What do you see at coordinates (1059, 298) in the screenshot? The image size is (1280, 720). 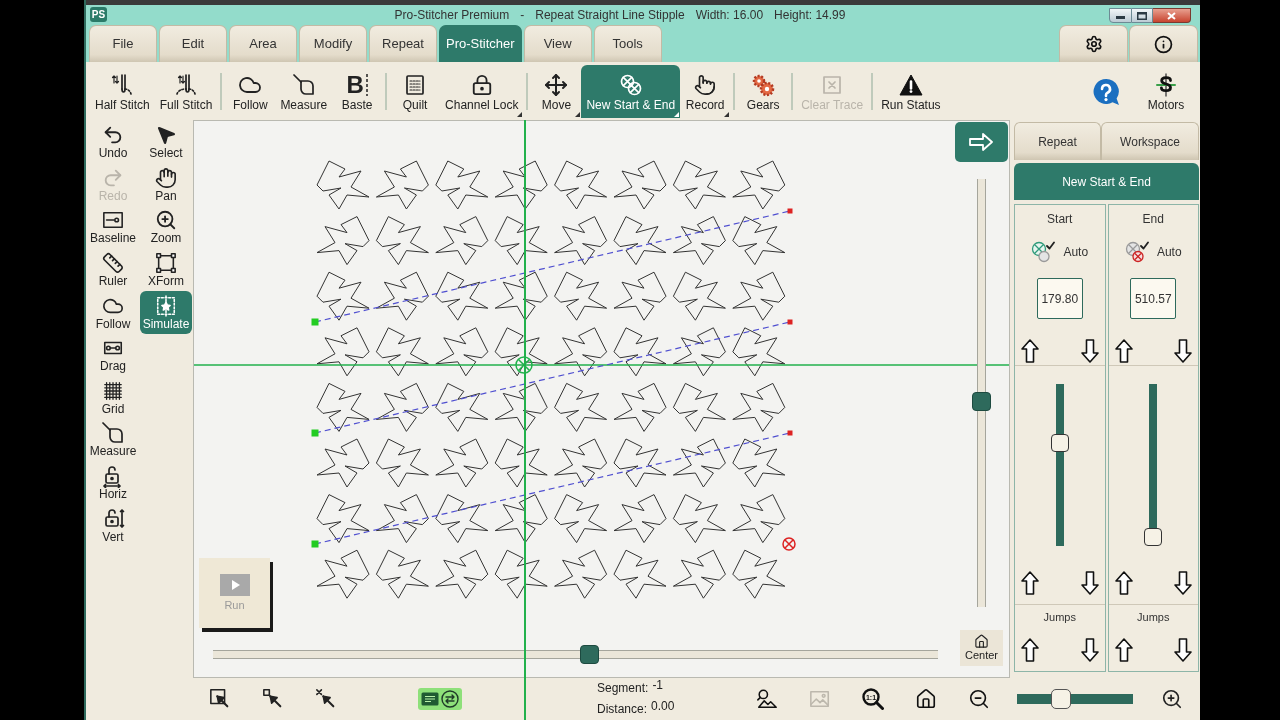 I see `value-field: 179.80` at bounding box center [1059, 298].